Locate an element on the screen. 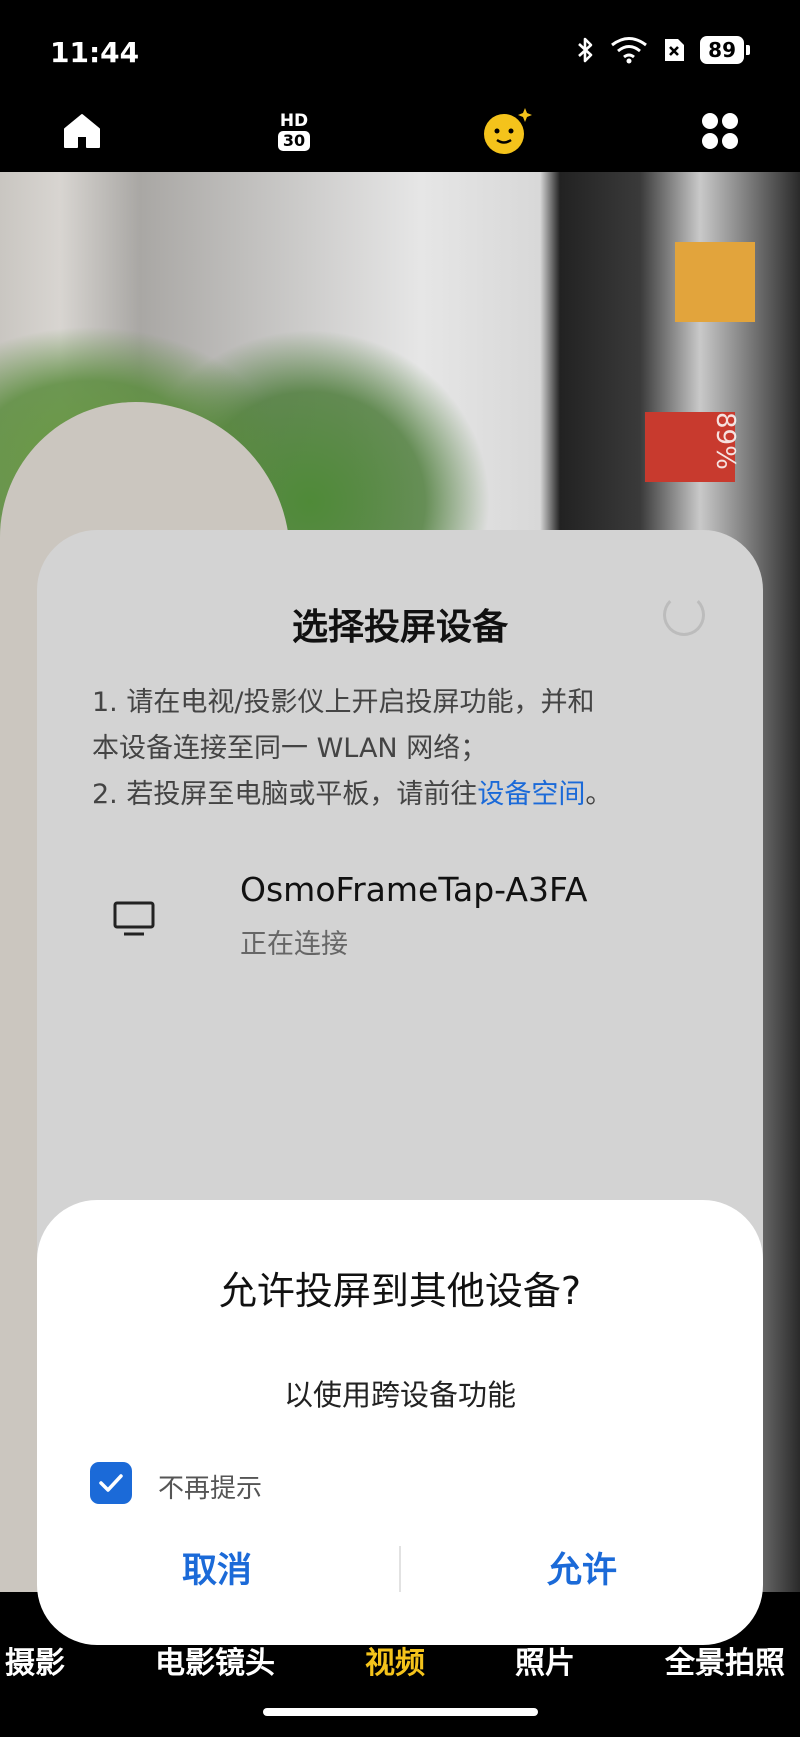  check-icon is located at coordinates (111, 1483).